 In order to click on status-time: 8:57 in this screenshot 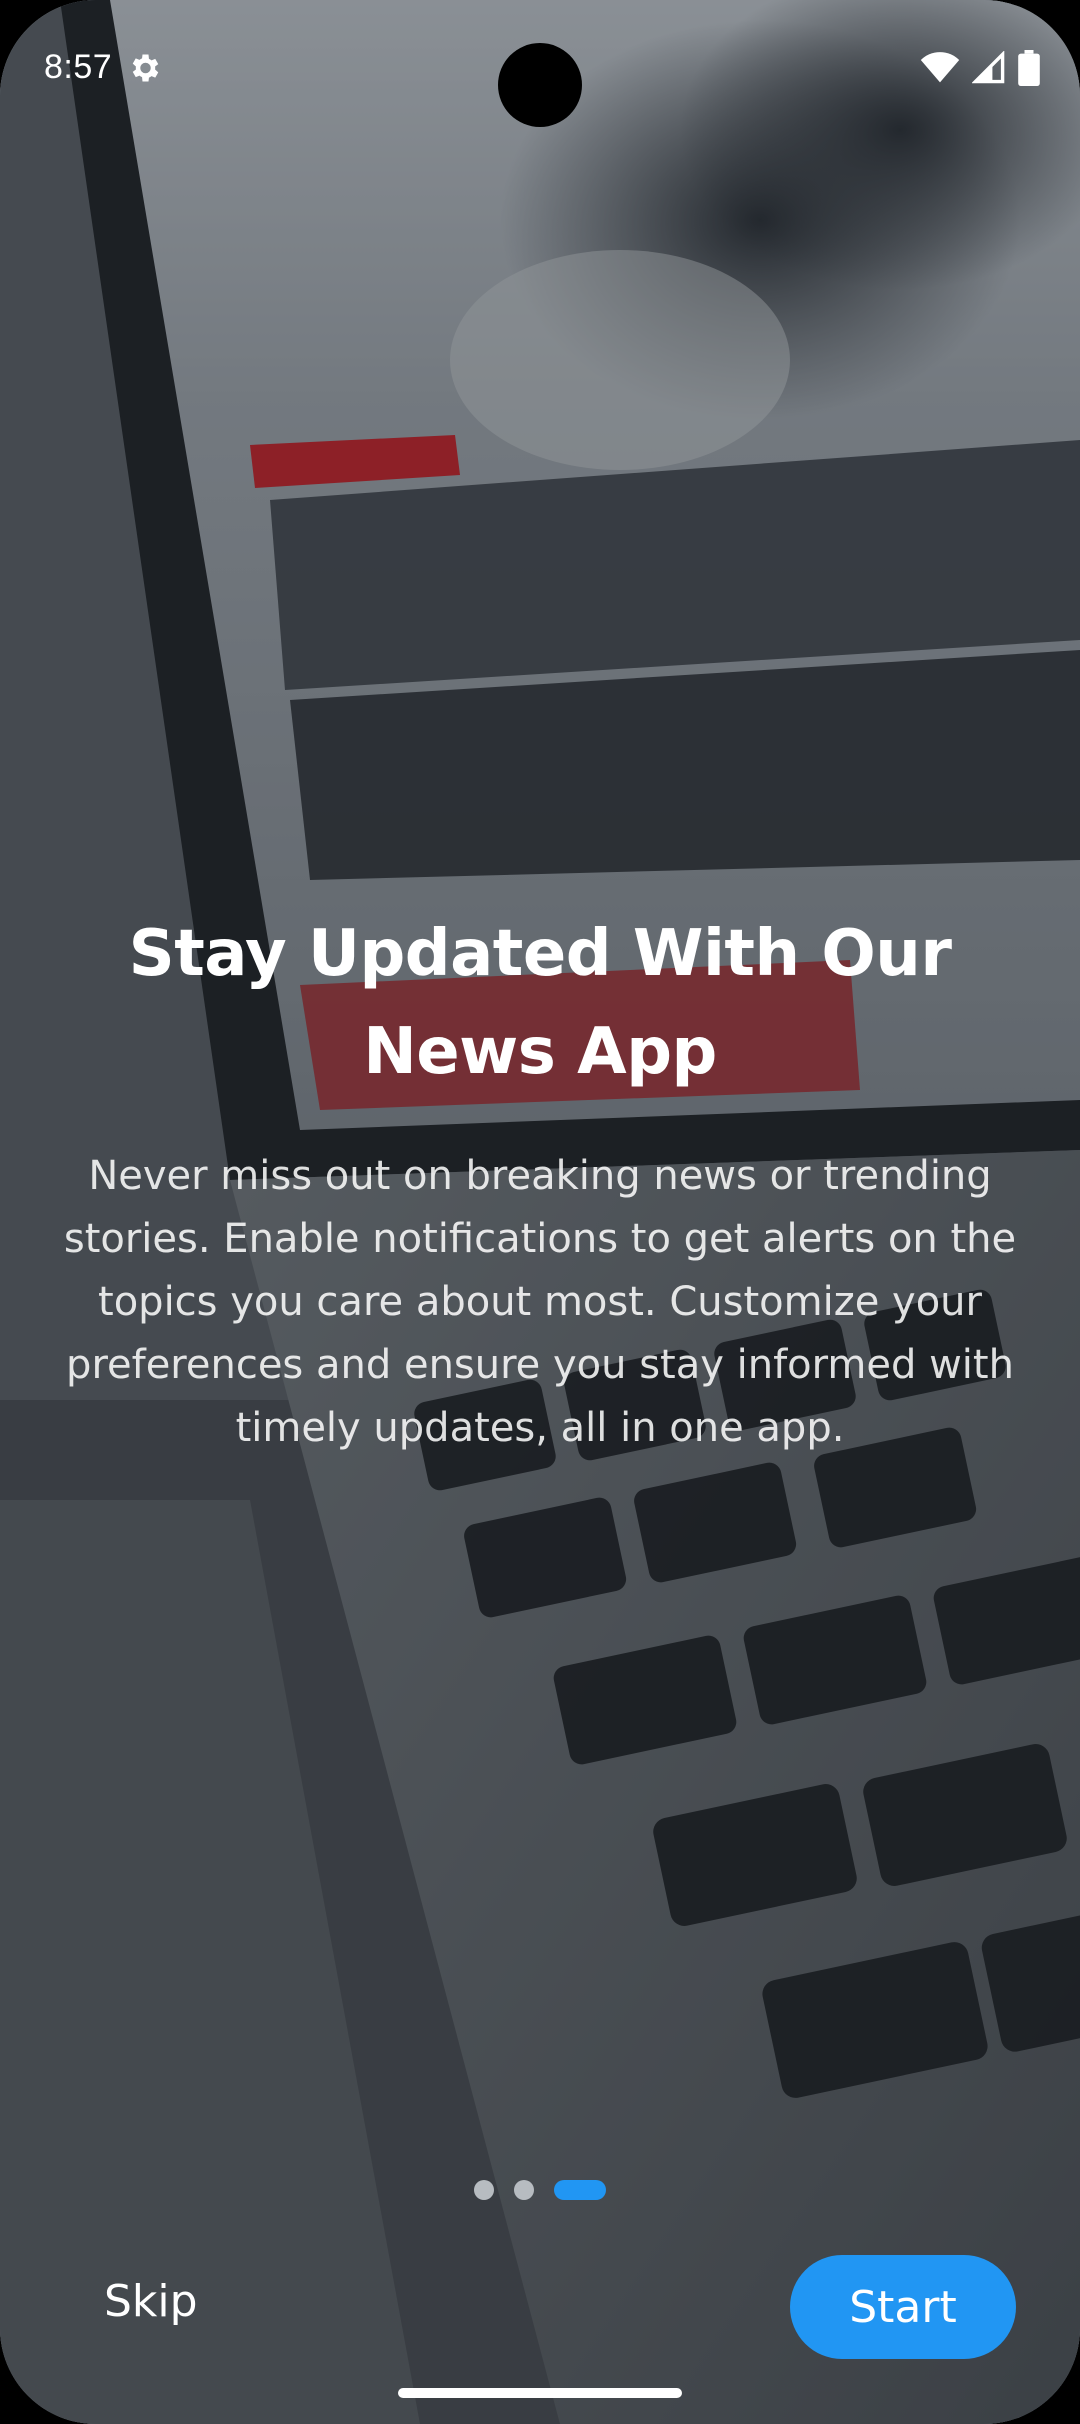, I will do `click(78, 67)`.